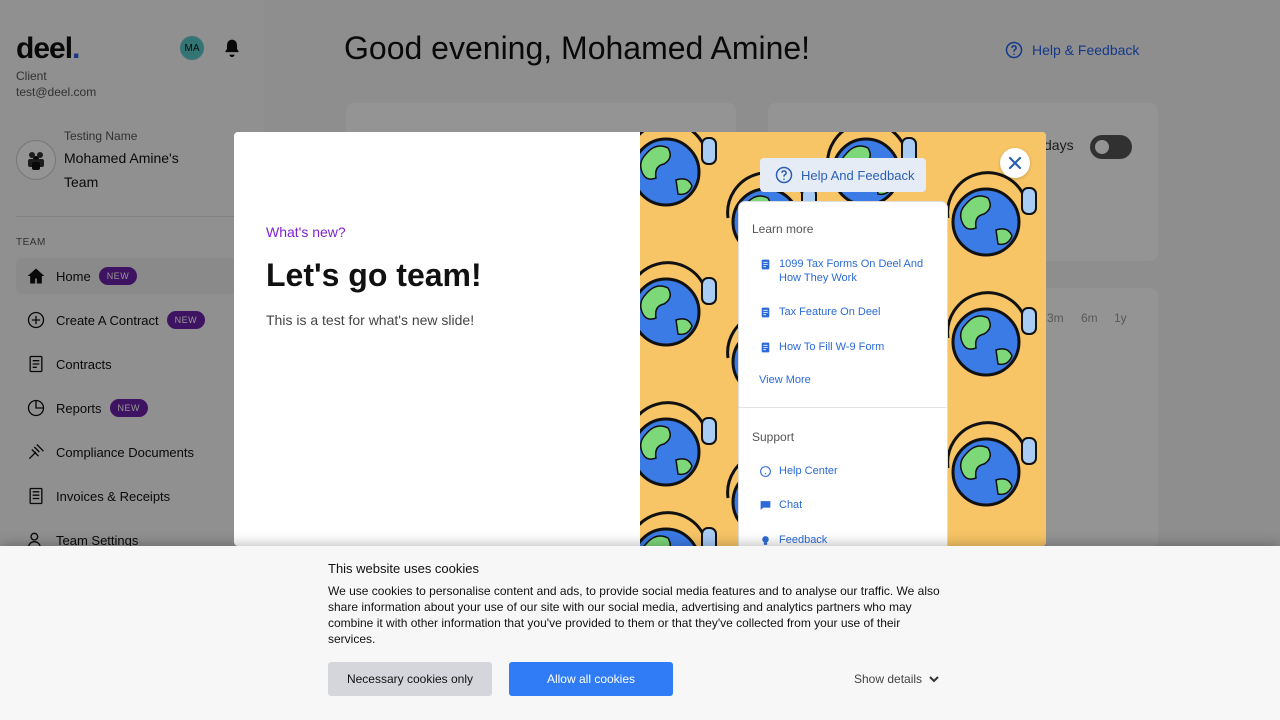 The image size is (1280, 720). Describe the element at coordinates (370, 320) in the screenshot. I see `modal-description: This is a test for what's new slide!` at that location.